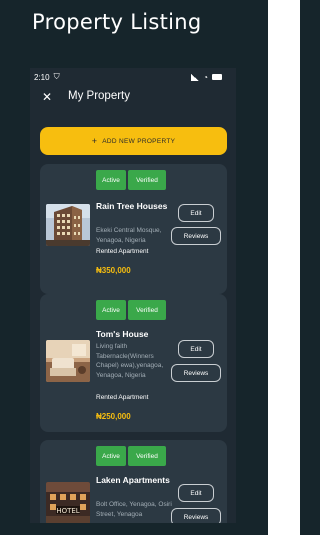 This screenshot has width=320, height=535. Describe the element at coordinates (68, 502) in the screenshot. I see `property-thumbnail: HOTEL` at that location.